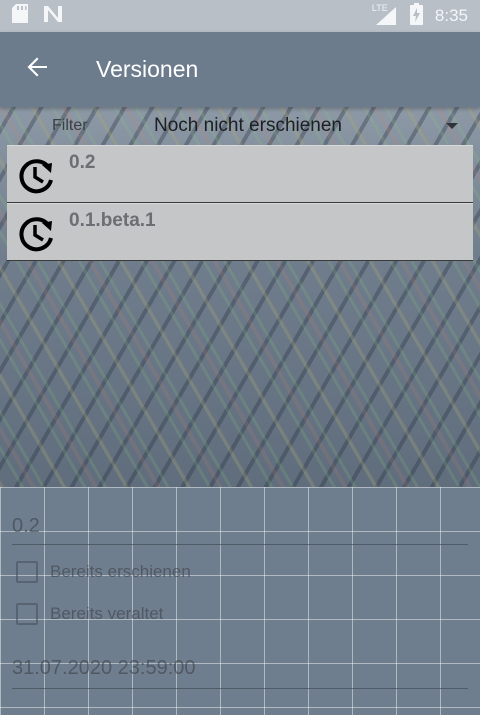 This screenshot has height=715, width=480. What do you see at coordinates (240, 232) in the screenshot?
I see `list-item: 0.1.beta.1` at bounding box center [240, 232].